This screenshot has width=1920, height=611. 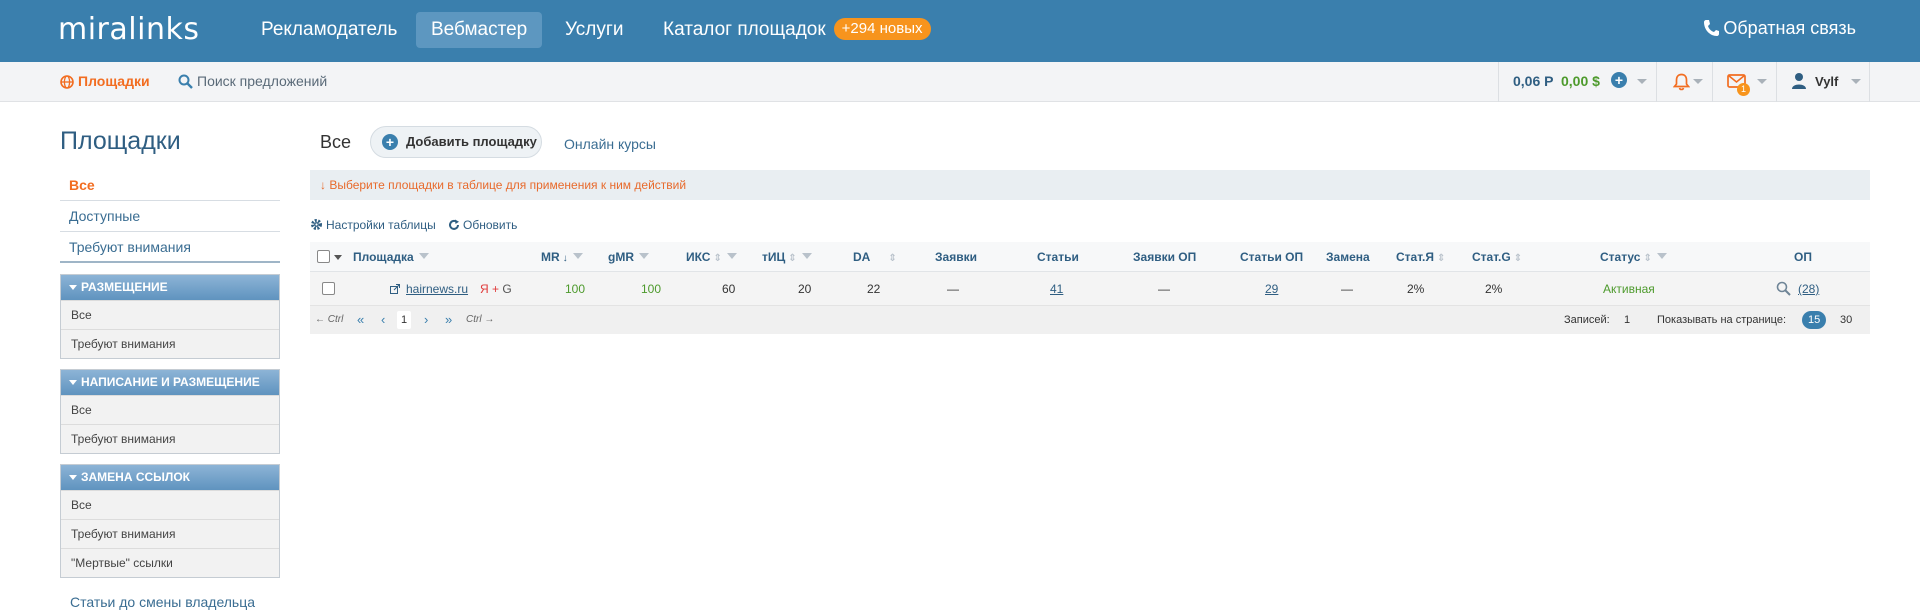 What do you see at coordinates (360, 320) in the screenshot?
I see `first-page-button: «` at bounding box center [360, 320].